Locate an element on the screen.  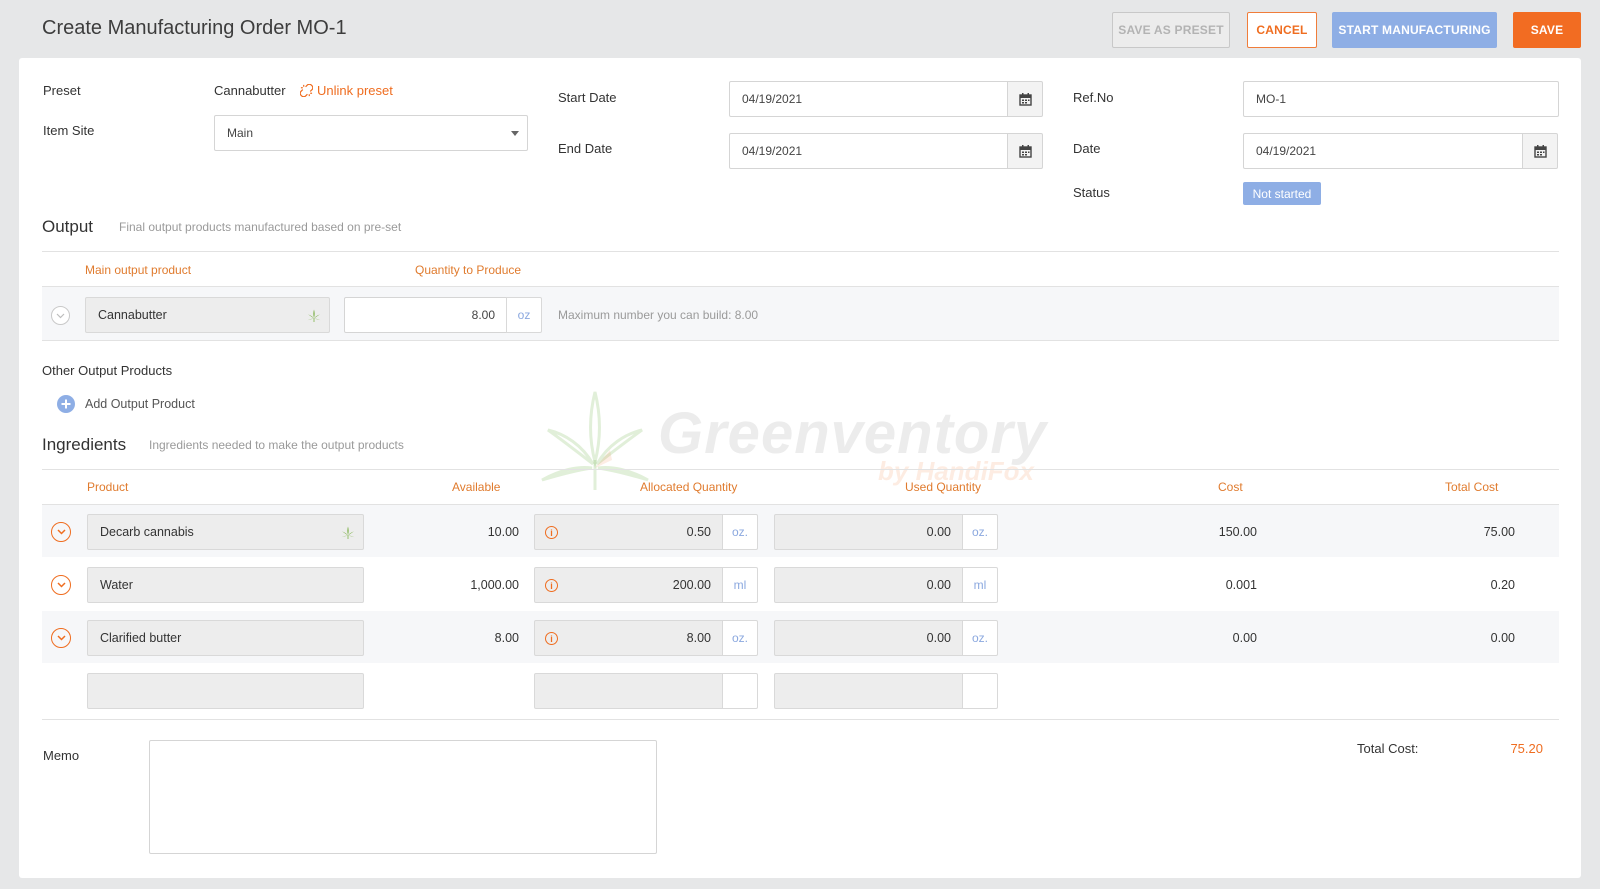
col-main-output-product: Main output product is located at coordinates (138, 270).